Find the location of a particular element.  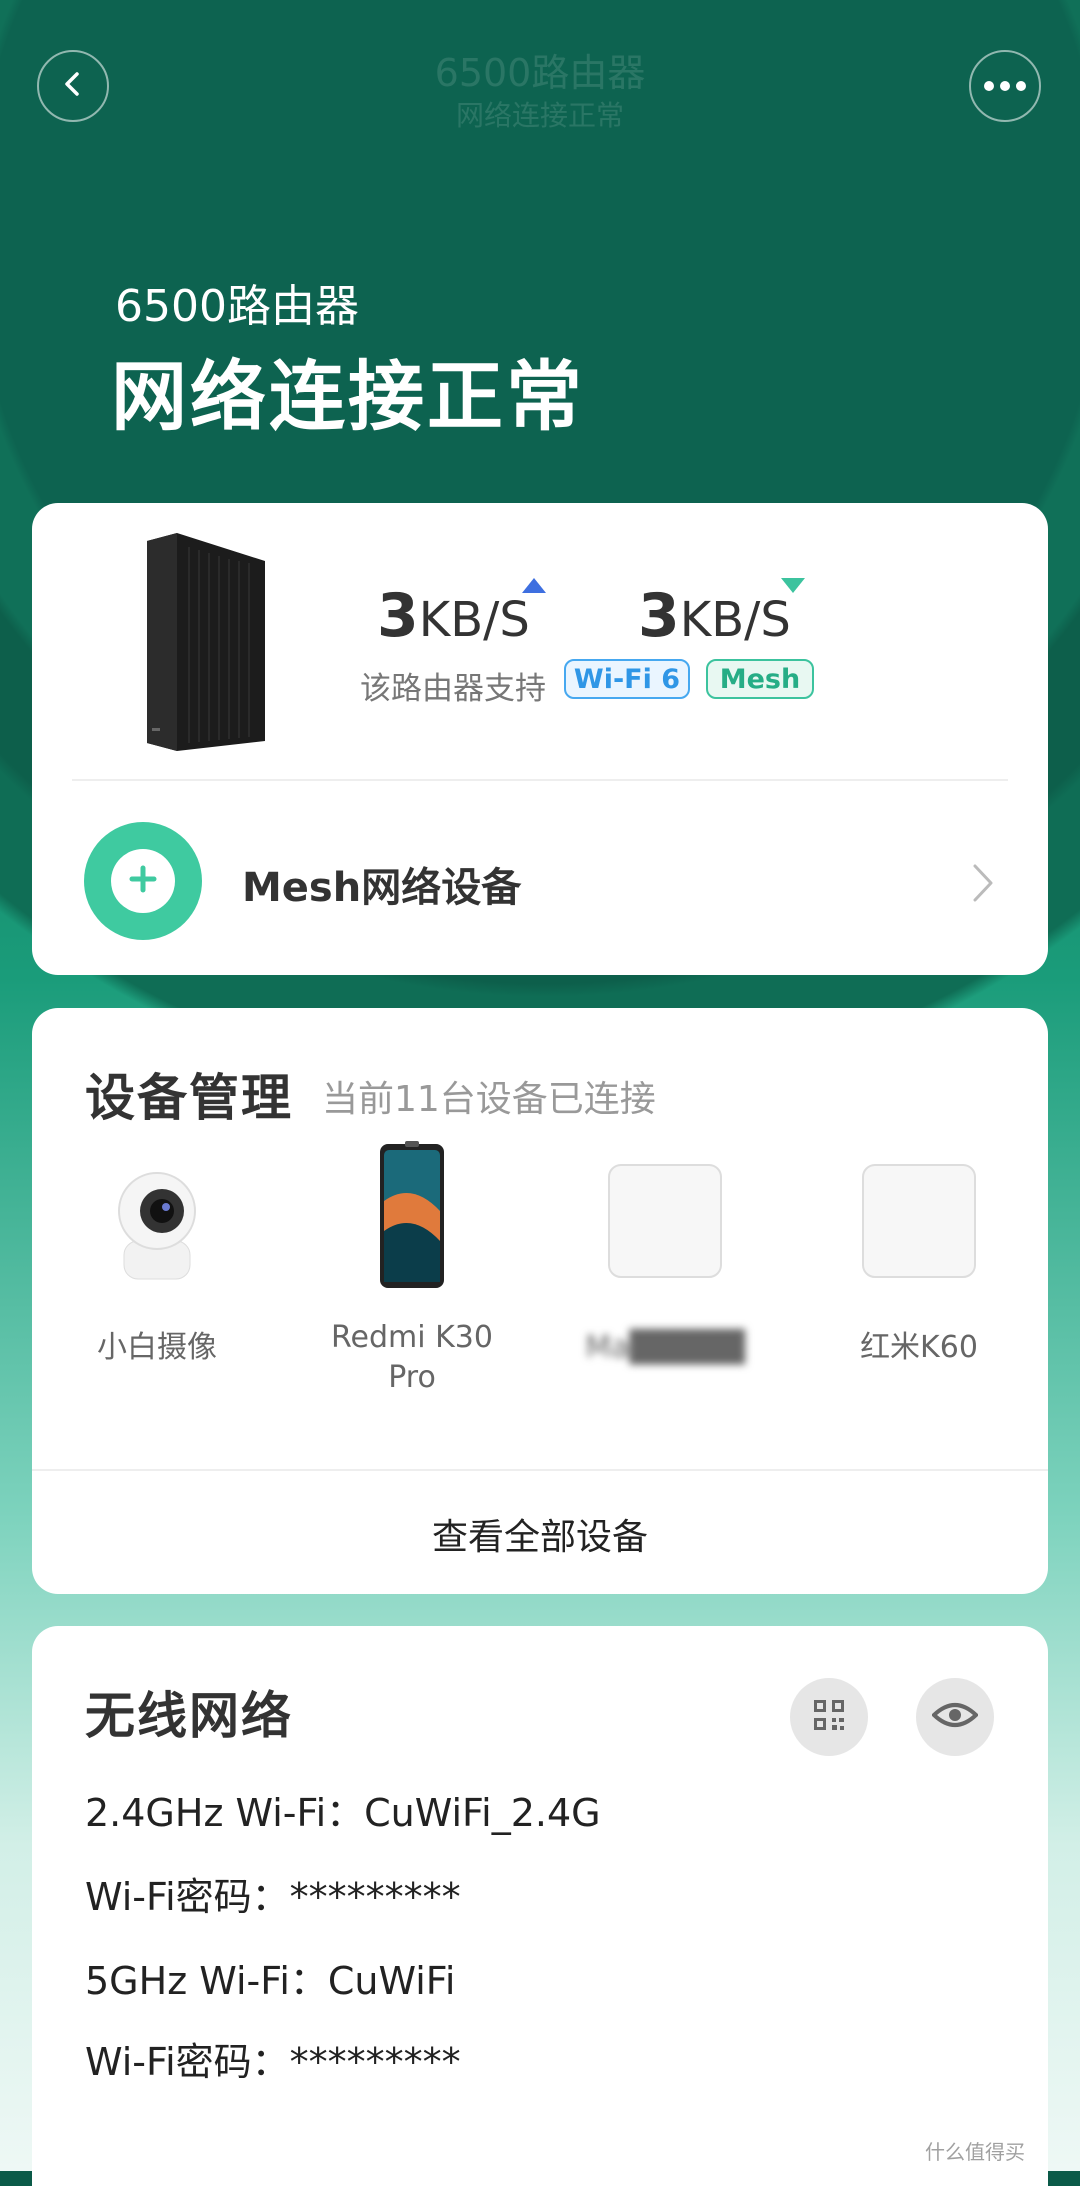

phone-icon is located at coordinates (412, 1214).